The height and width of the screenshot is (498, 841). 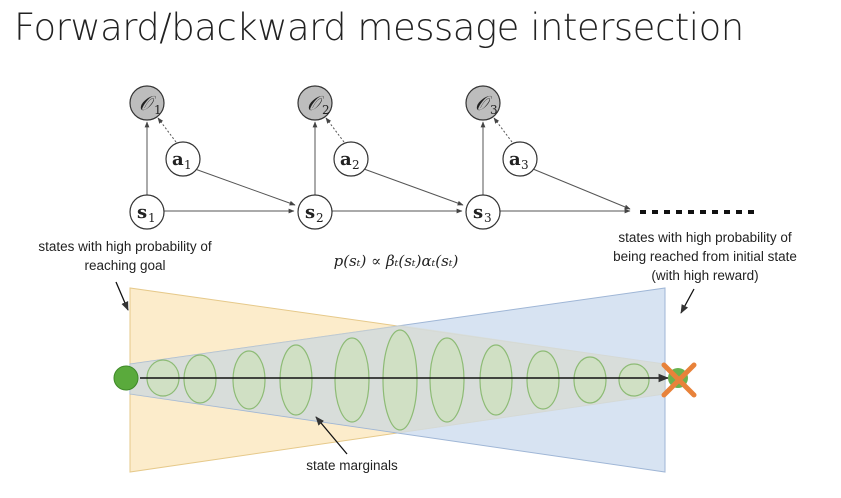 What do you see at coordinates (704, 275) in the screenshot?
I see `right-annotation-line3: (with high reward)` at bounding box center [704, 275].